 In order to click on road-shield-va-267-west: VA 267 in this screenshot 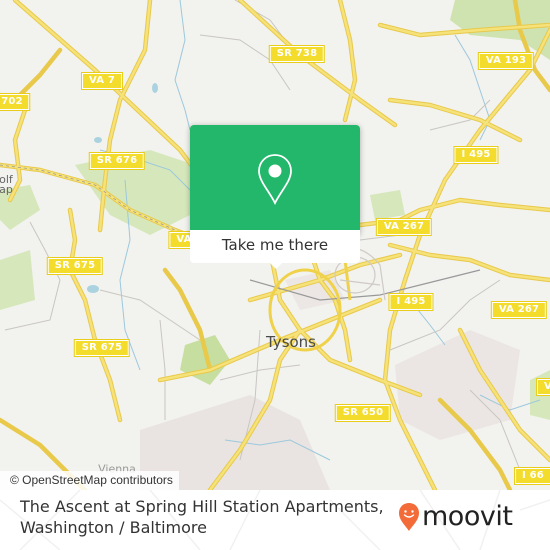, I will do `click(404, 227)`.